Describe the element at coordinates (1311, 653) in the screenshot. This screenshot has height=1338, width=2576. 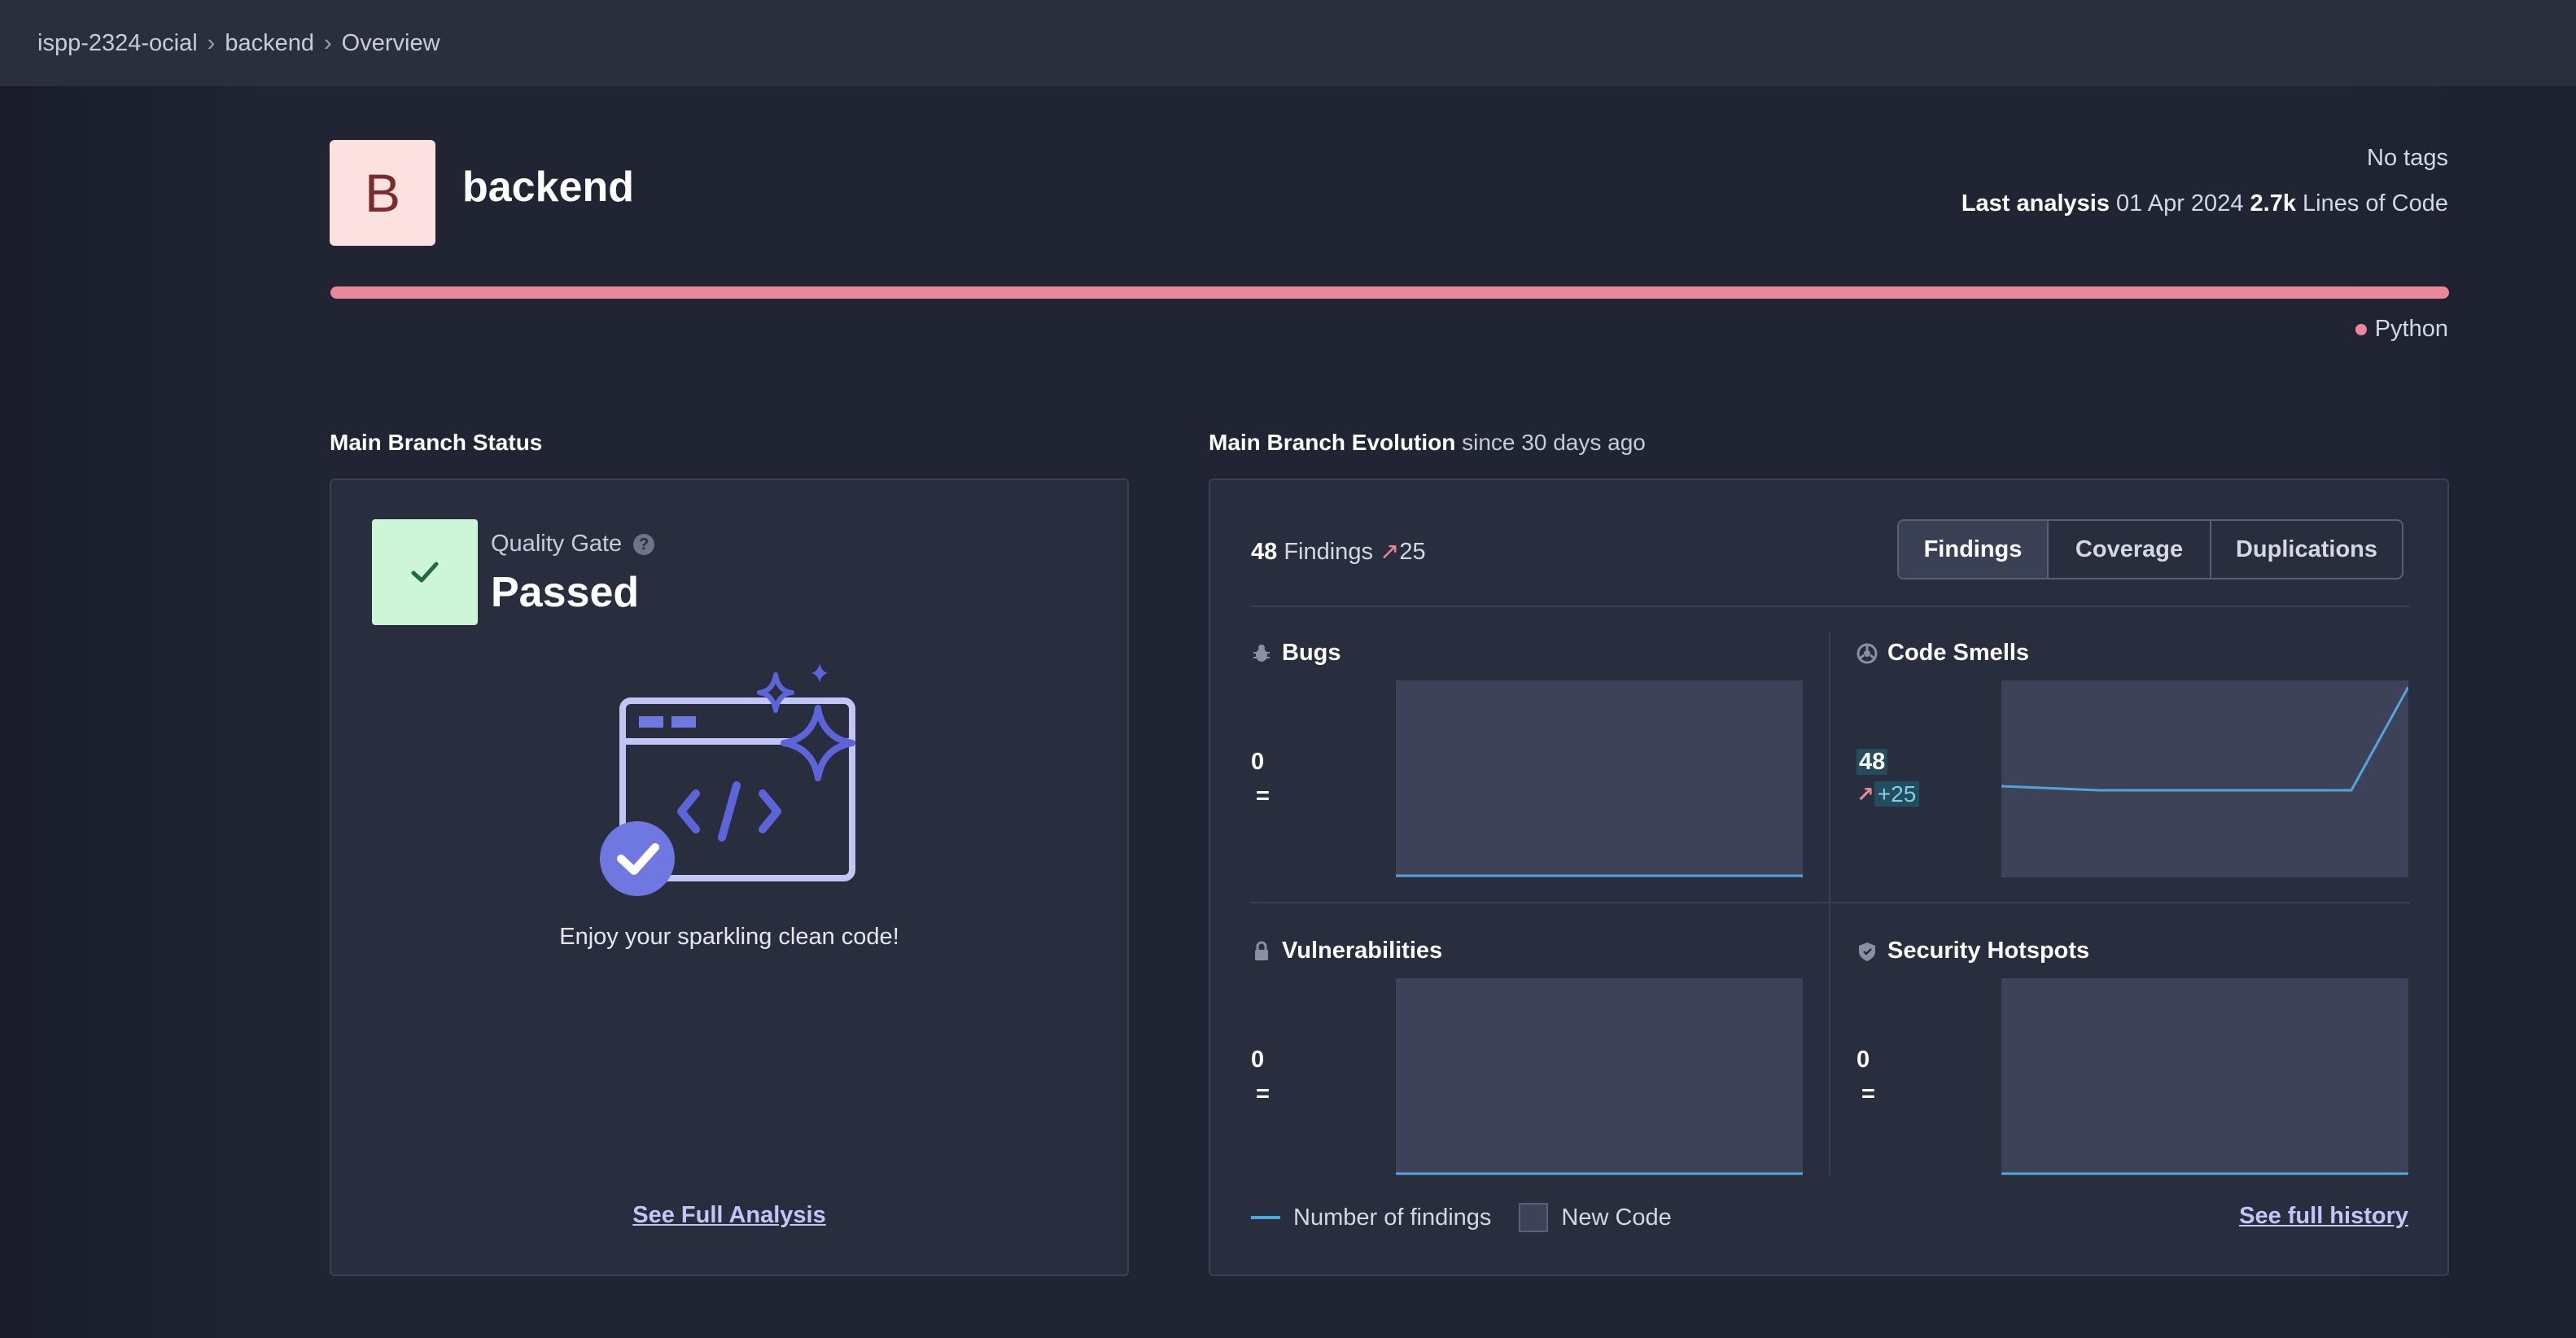
I see `bugs-label: Bugs` at that location.